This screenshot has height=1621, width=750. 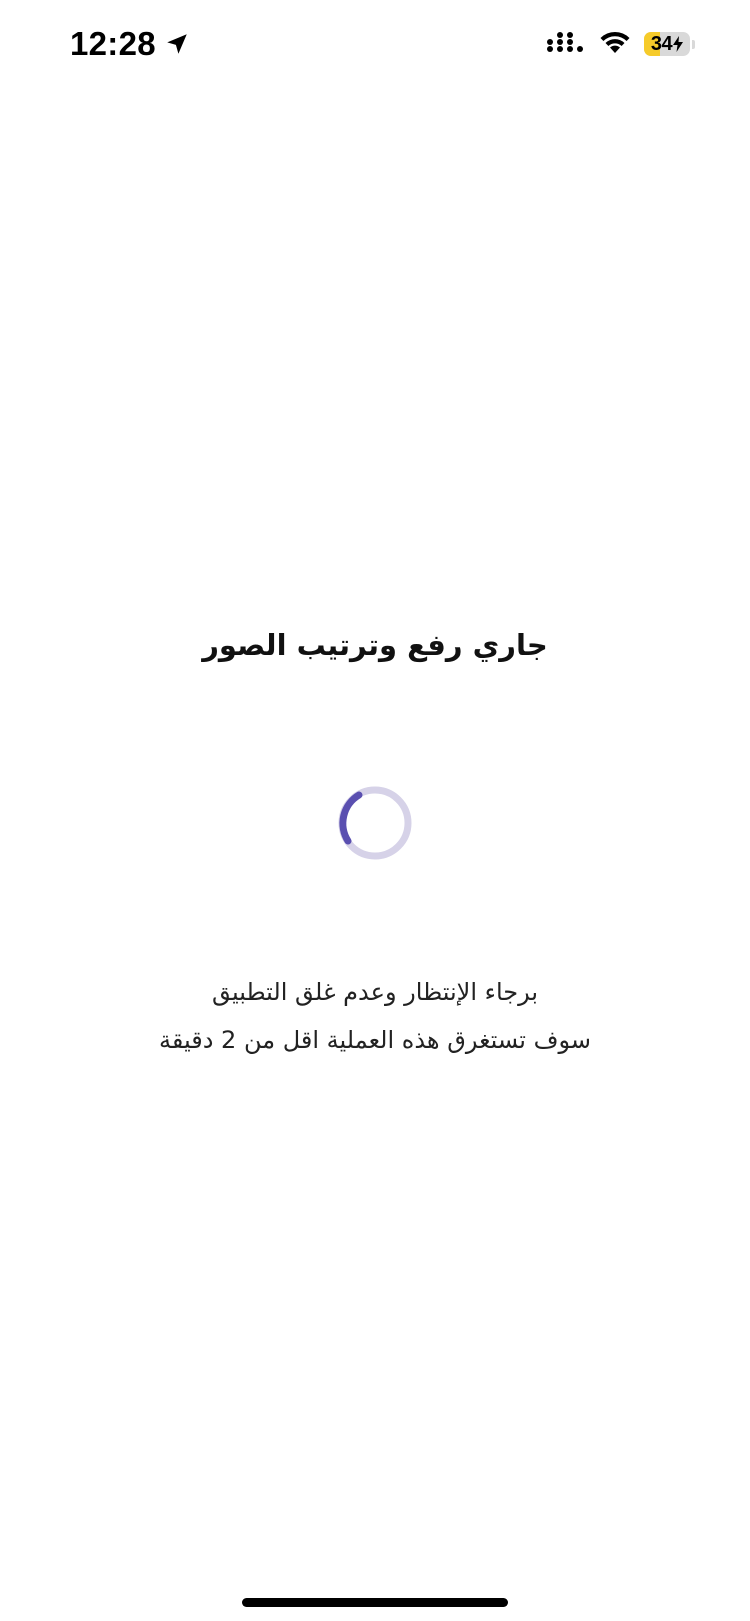 What do you see at coordinates (375, 1040) in the screenshot?
I see `duration-message-line: سوف تستغرق هذه العملية اقل من 2 دقيقة` at bounding box center [375, 1040].